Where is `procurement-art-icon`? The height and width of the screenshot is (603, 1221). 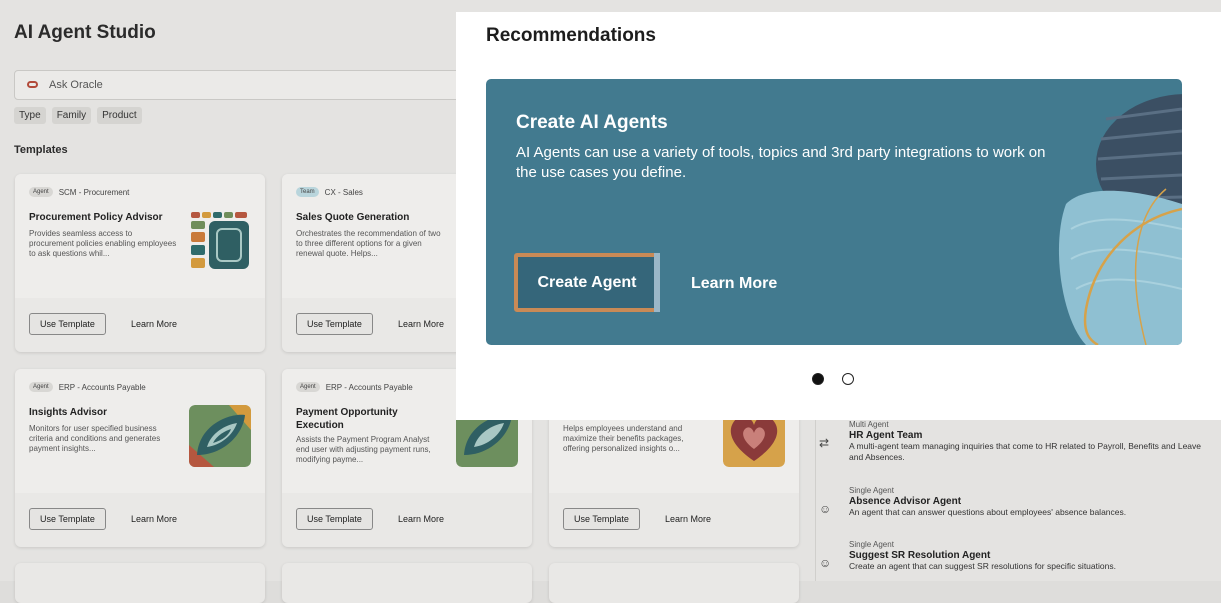
procurement-art-icon is located at coordinates (220, 241).